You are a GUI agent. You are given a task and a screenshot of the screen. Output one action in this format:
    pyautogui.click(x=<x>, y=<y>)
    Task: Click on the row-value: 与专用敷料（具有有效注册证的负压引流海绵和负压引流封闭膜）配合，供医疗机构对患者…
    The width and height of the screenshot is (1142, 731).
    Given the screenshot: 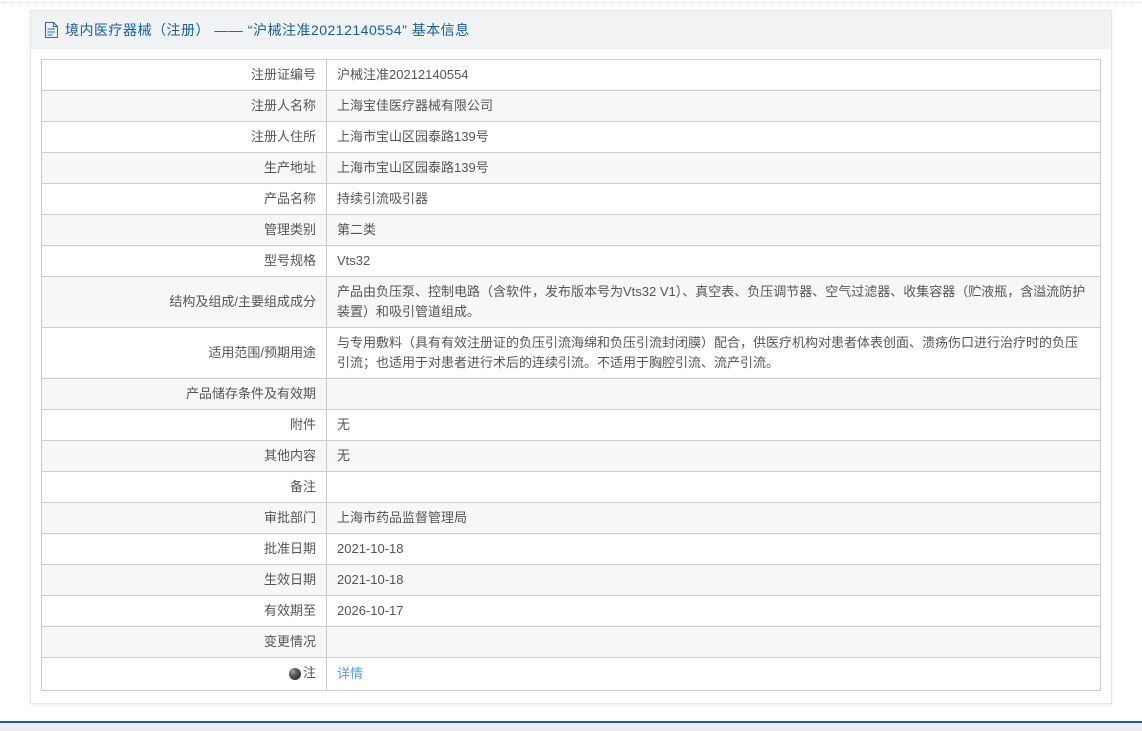 What is the action you would take?
    pyautogui.click(x=713, y=353)
    